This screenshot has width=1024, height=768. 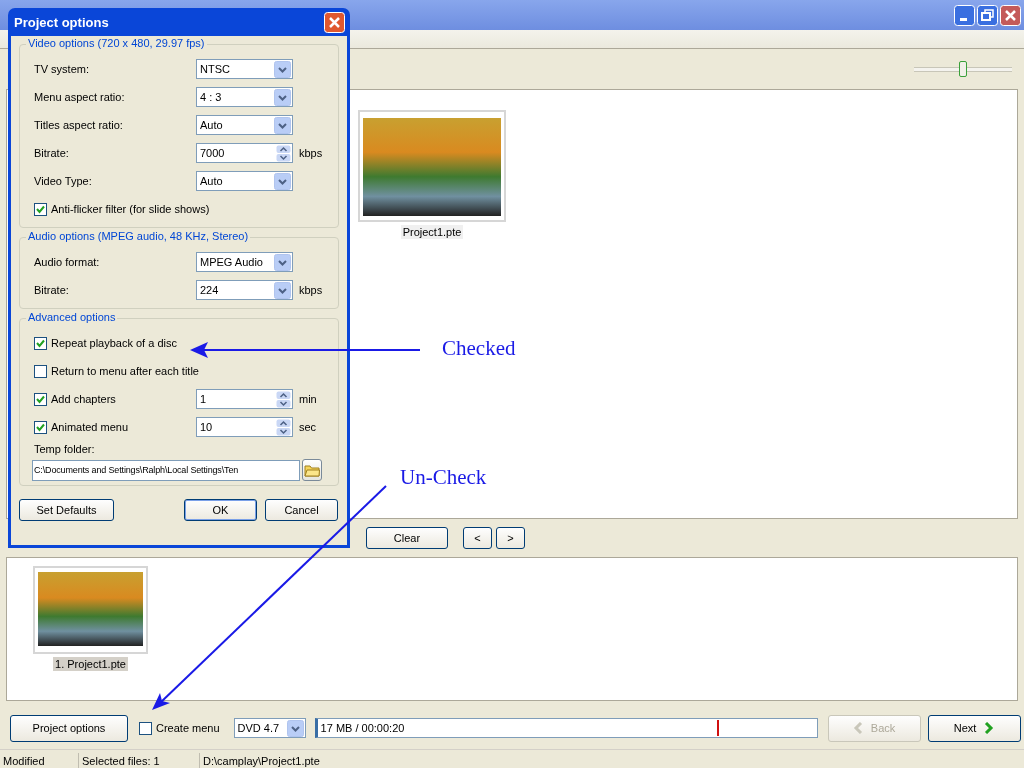 What do you see at coordinates (125, 371) in the screenshot?
I see `checkbox-label: Return to menu after each title` at bounding box center [125, 371].